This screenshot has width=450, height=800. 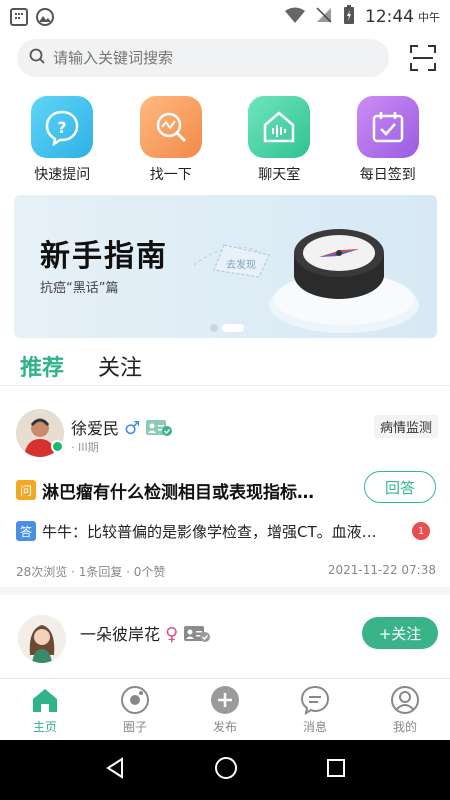 I want to click on post-stats: 28次浏览 · 1条回复 · 0个赞, so click(x=91, y=572).